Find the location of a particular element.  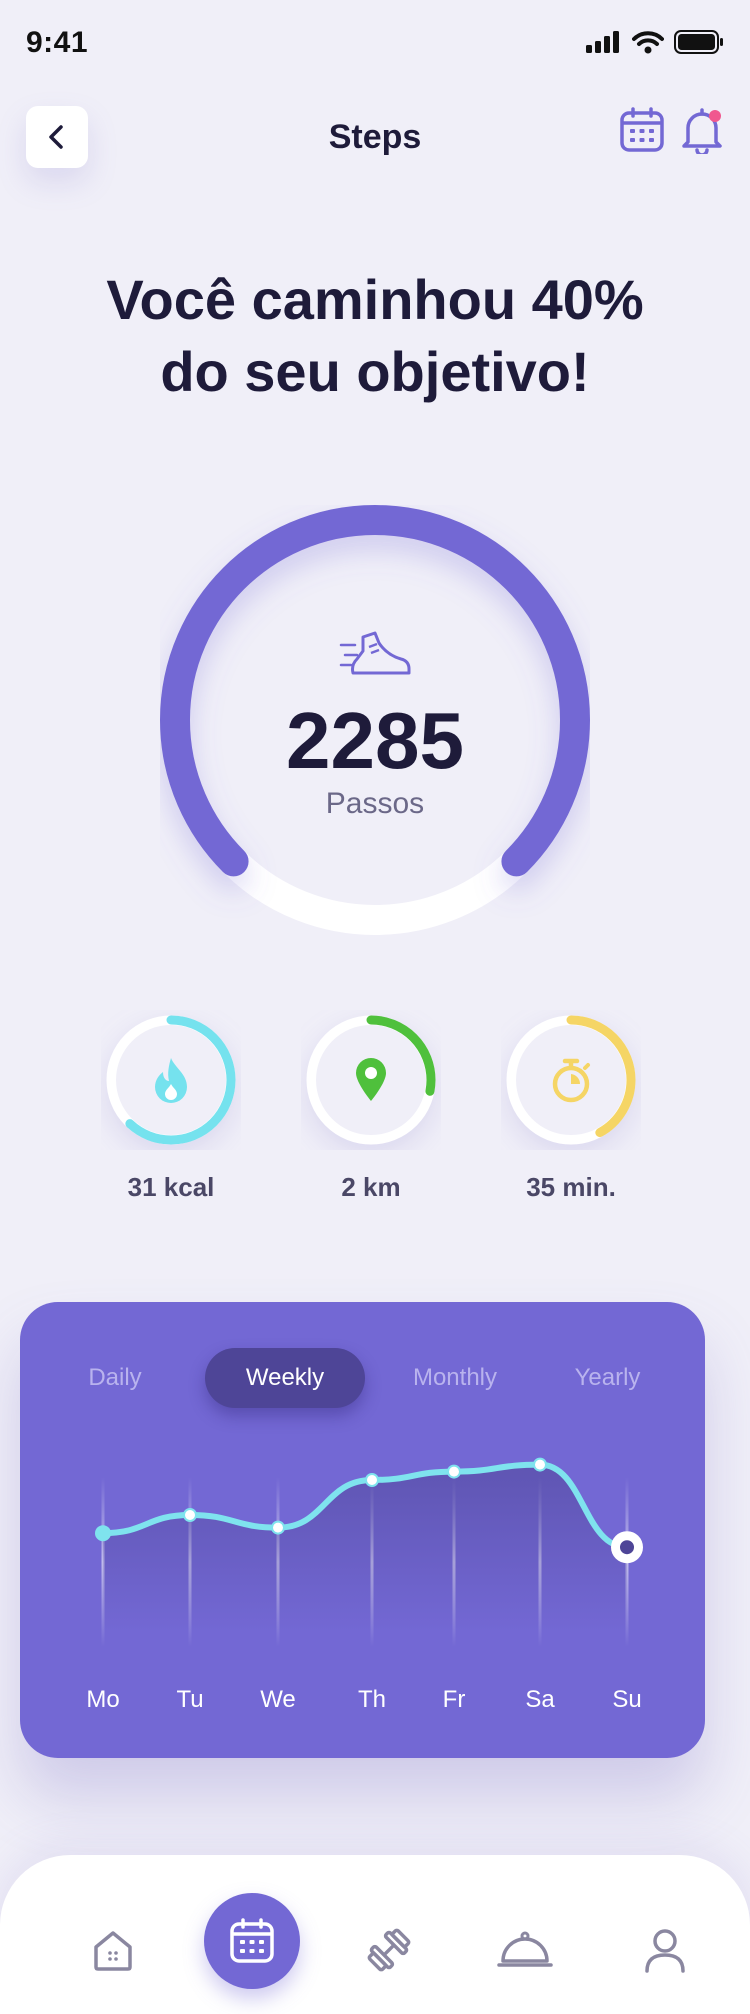

distance-value: 2 km is located at coordinates (371, 1187).